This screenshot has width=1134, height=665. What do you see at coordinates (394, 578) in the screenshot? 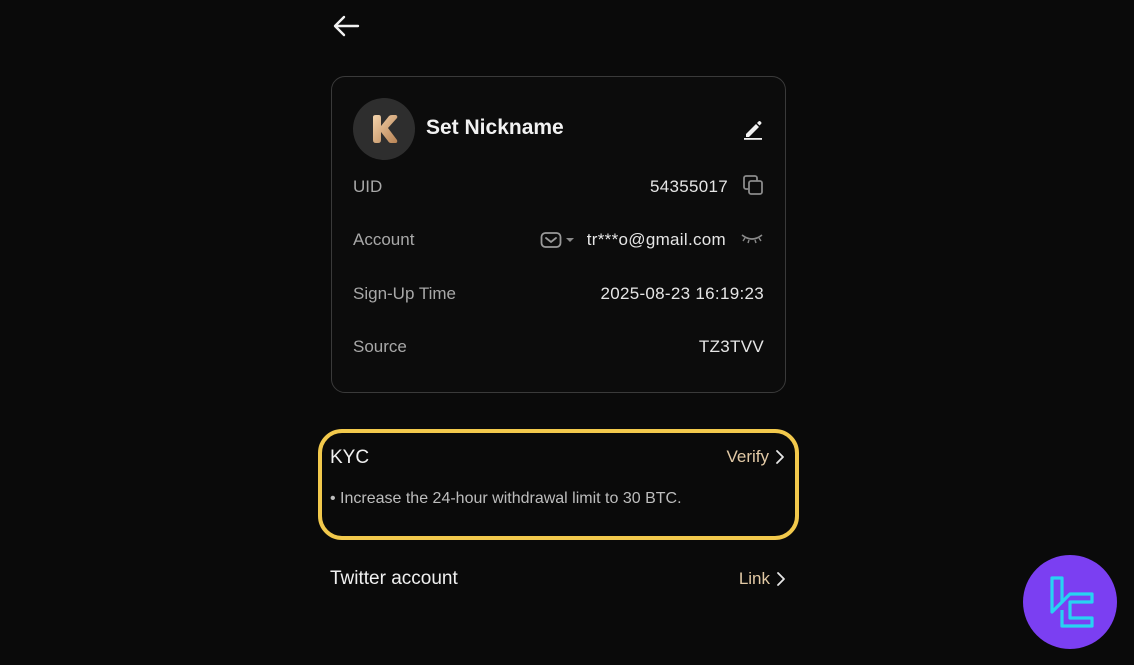
I see `twitter-account-label: Twitter account` at bounding box center [394, 578].